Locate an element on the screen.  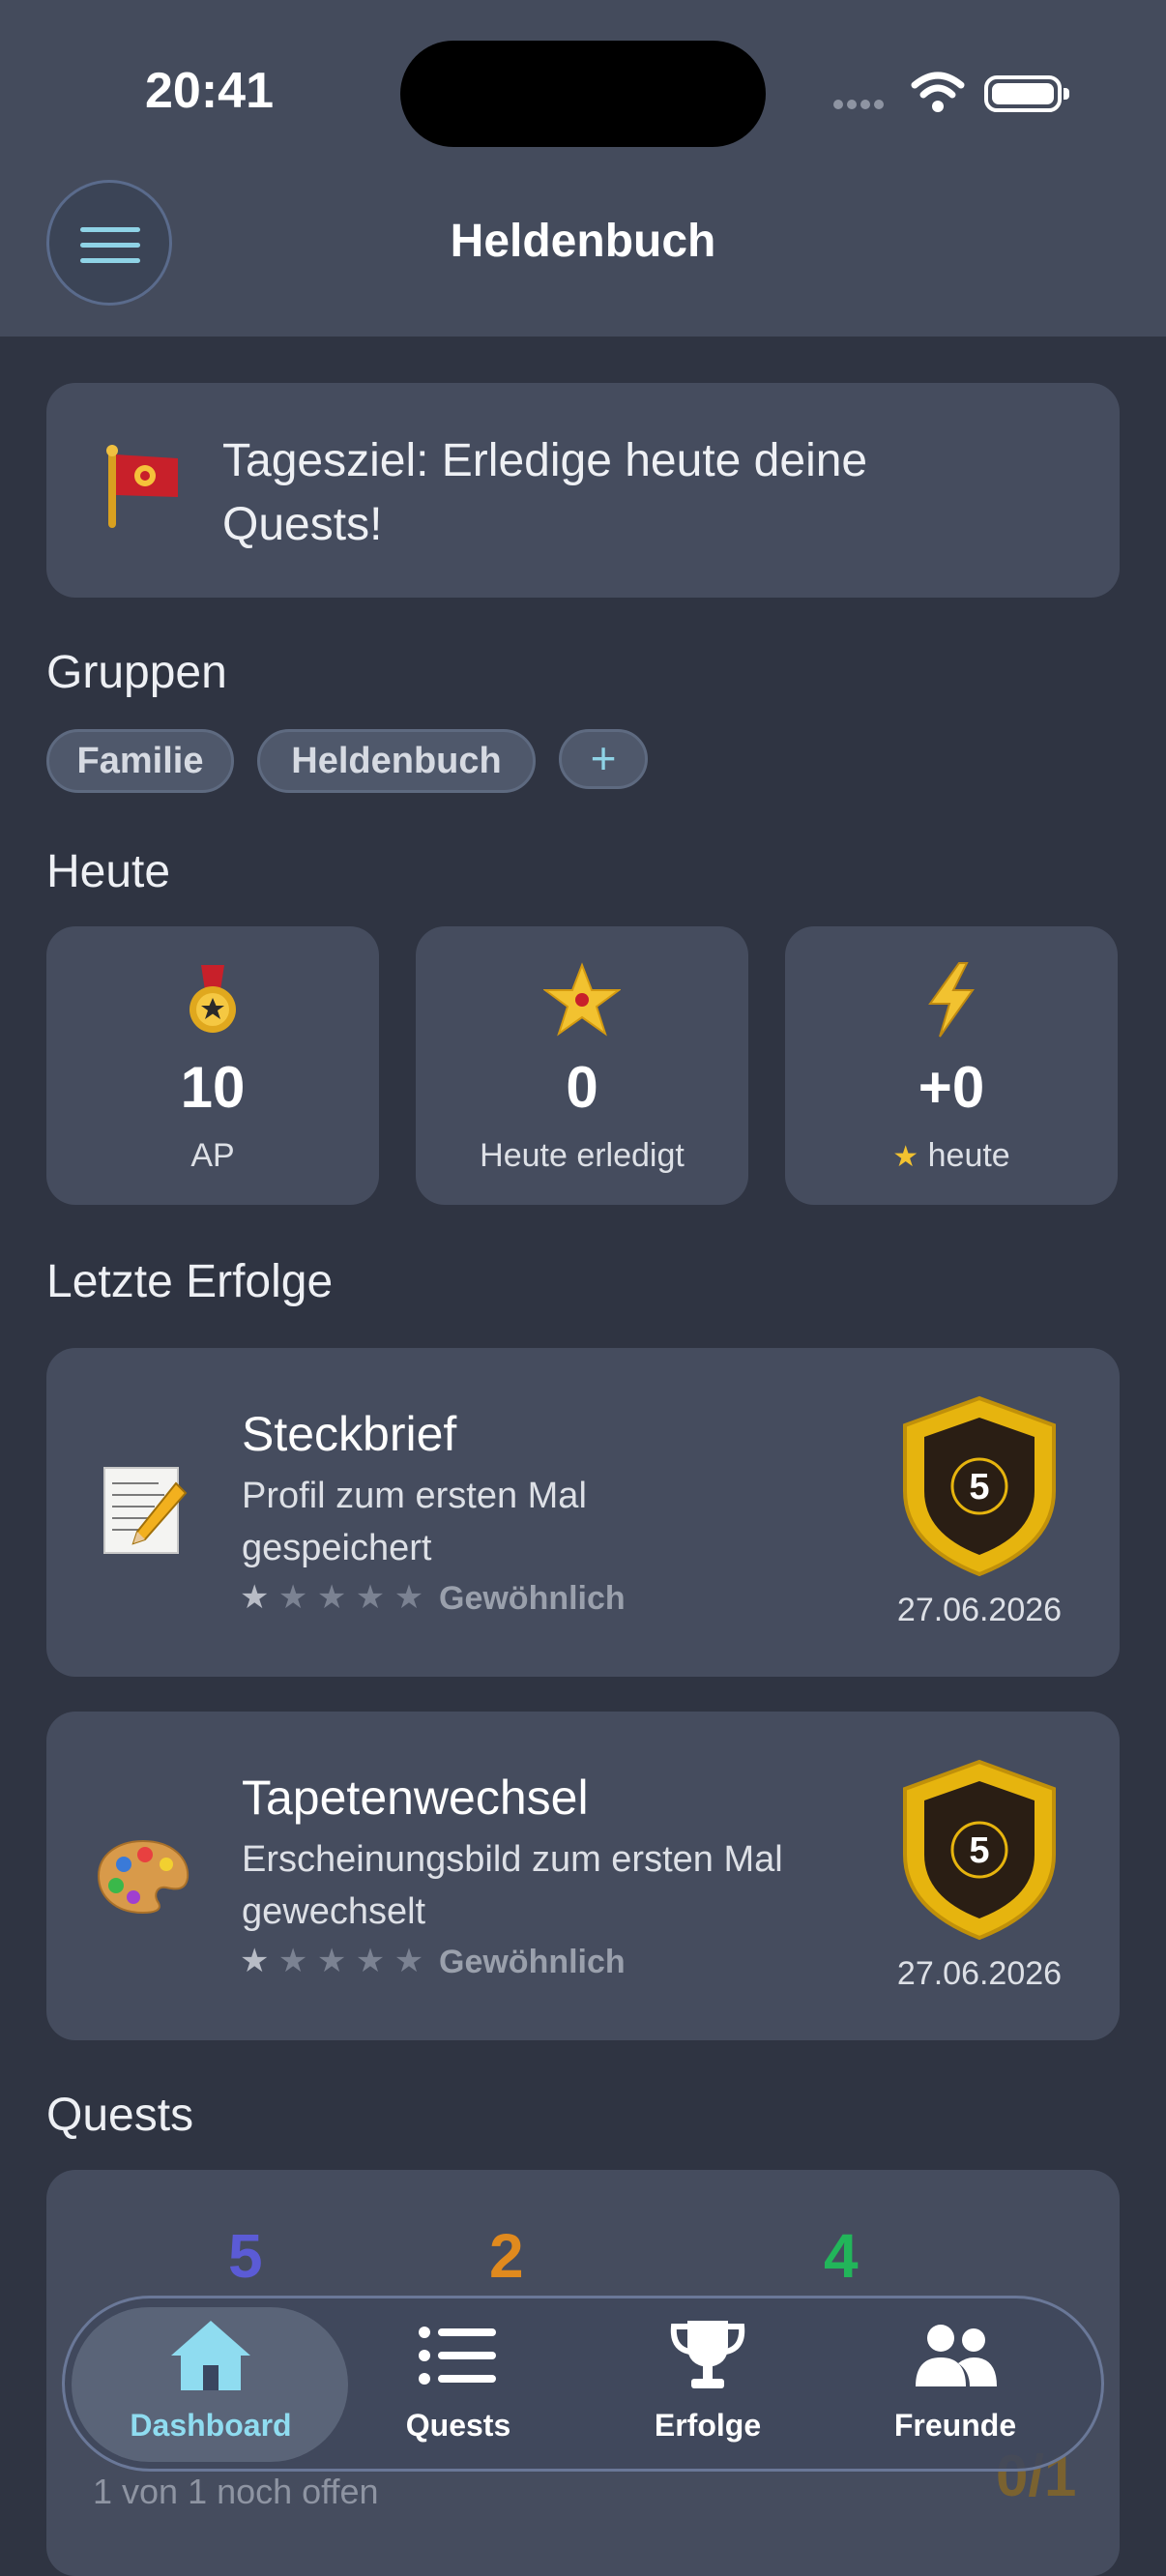
lightning-icon is located at coordinates (951, 1000).